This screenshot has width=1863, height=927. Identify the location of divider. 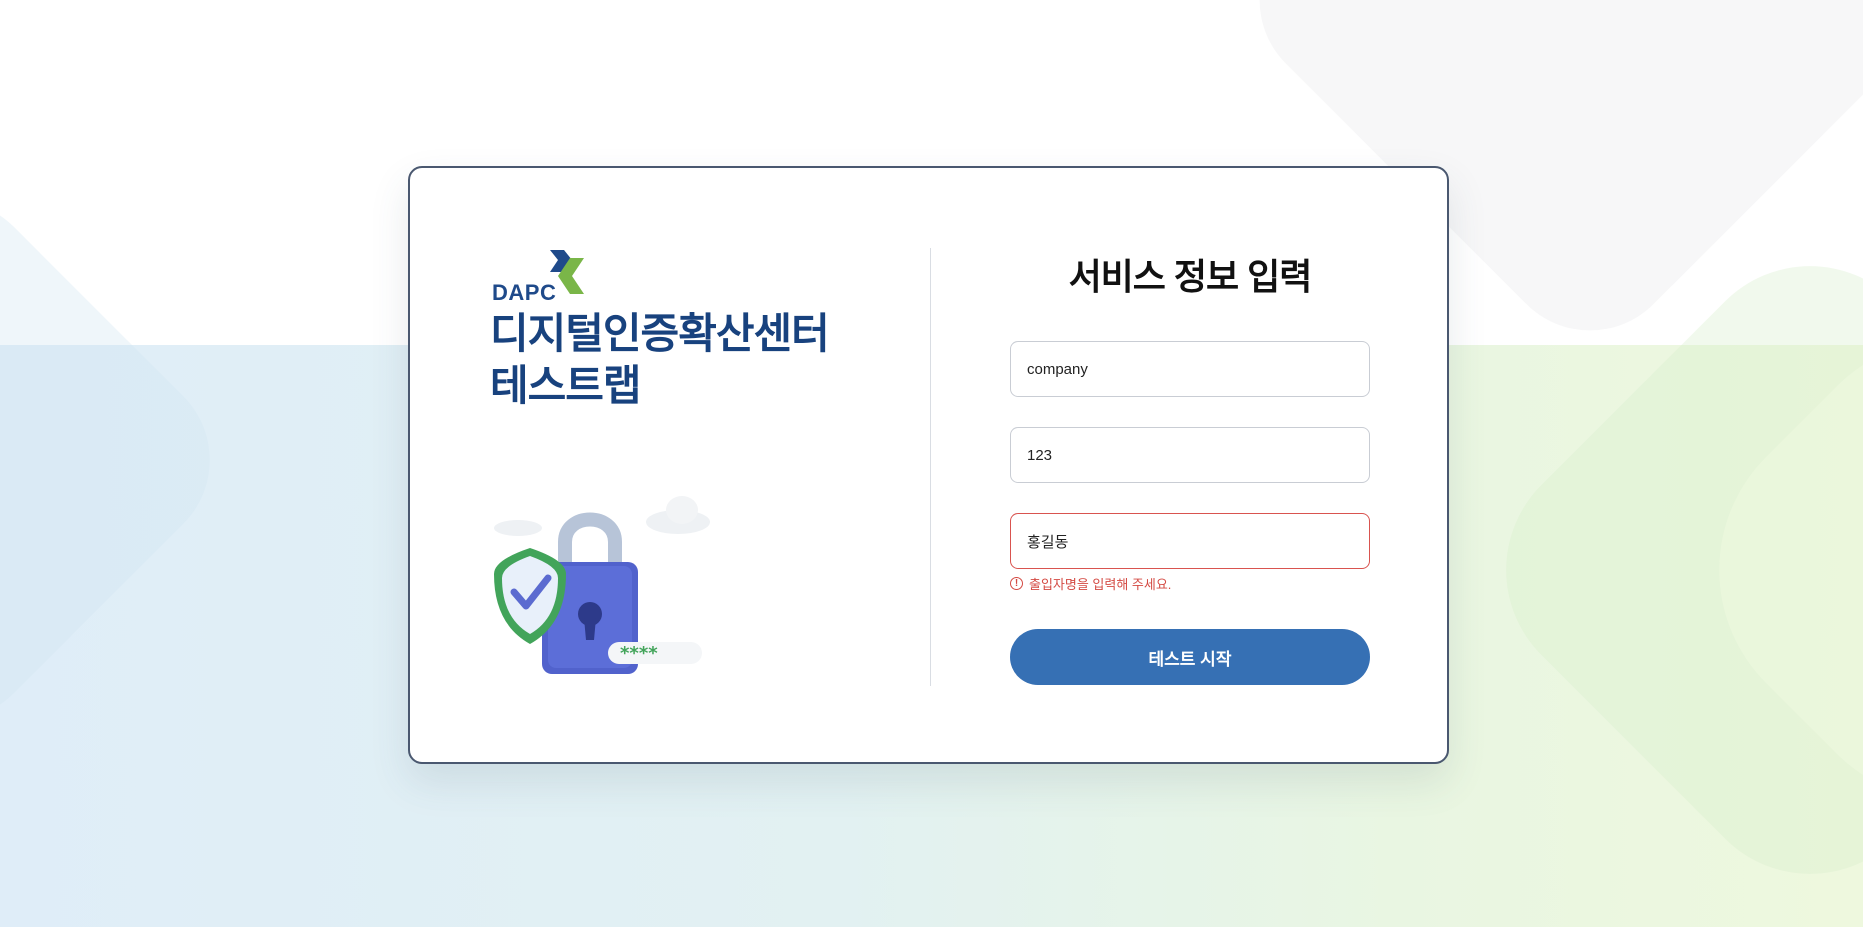
(930, 467).